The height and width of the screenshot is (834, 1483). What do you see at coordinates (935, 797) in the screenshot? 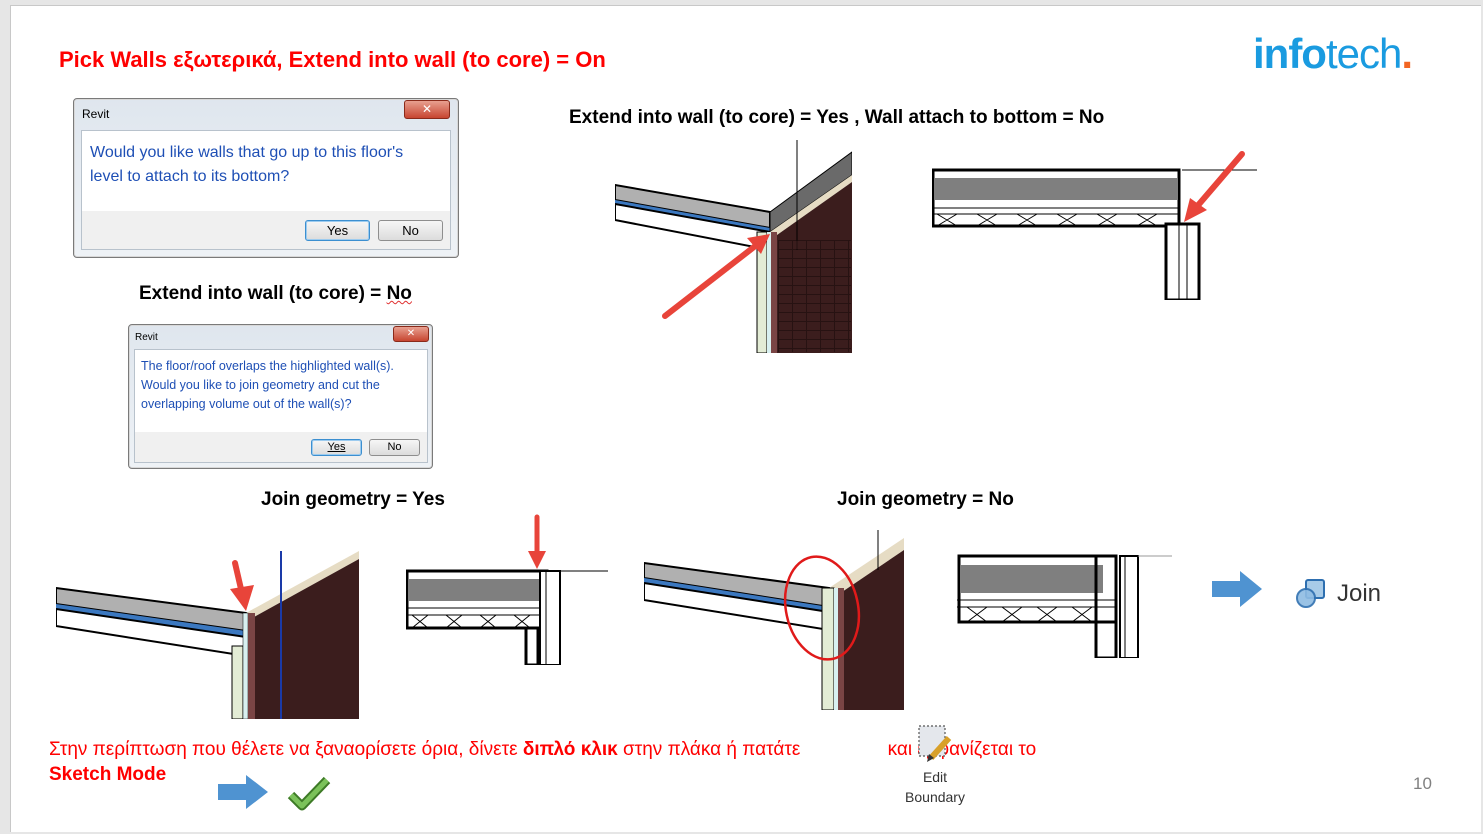
I see `label-line: Boundary` at bounding box center [935, 797].